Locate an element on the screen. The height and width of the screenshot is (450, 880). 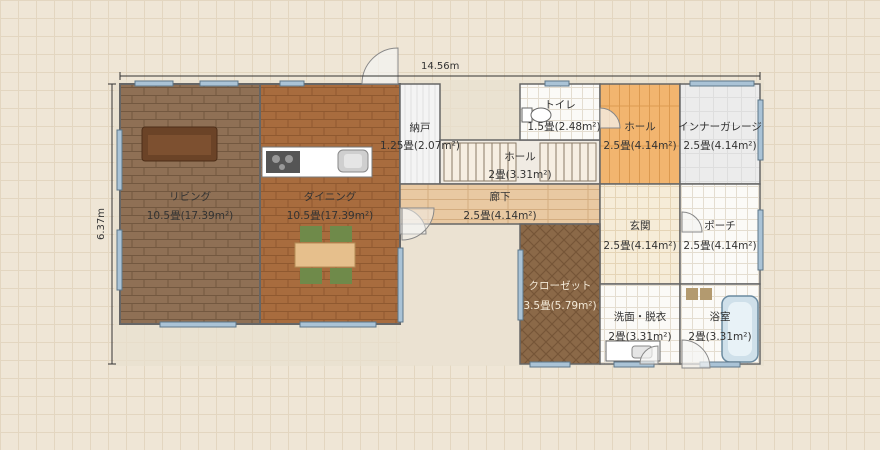
room-storage is located at coordinates (420, 134).